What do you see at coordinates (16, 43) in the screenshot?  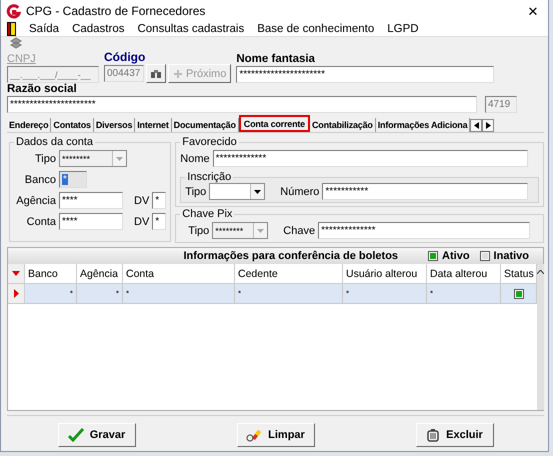 I see `arrows-icon` at bounding box center [16, 43].